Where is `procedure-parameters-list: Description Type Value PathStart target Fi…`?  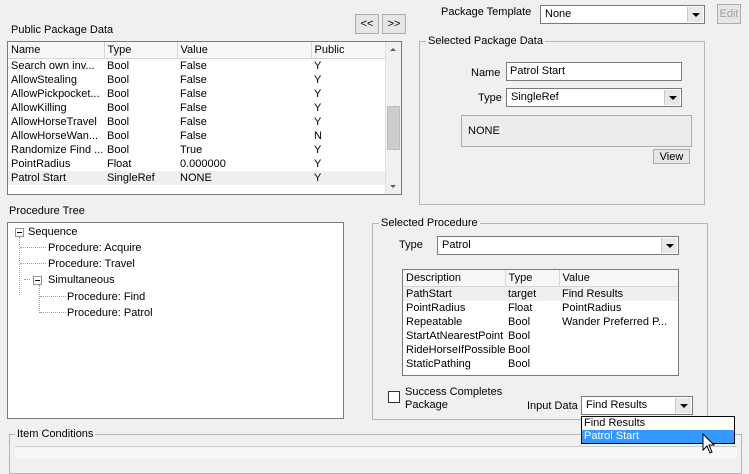
procedure-parameters-list: Description Type Value PathStart target Fi… is located at coordinates (540, 322).